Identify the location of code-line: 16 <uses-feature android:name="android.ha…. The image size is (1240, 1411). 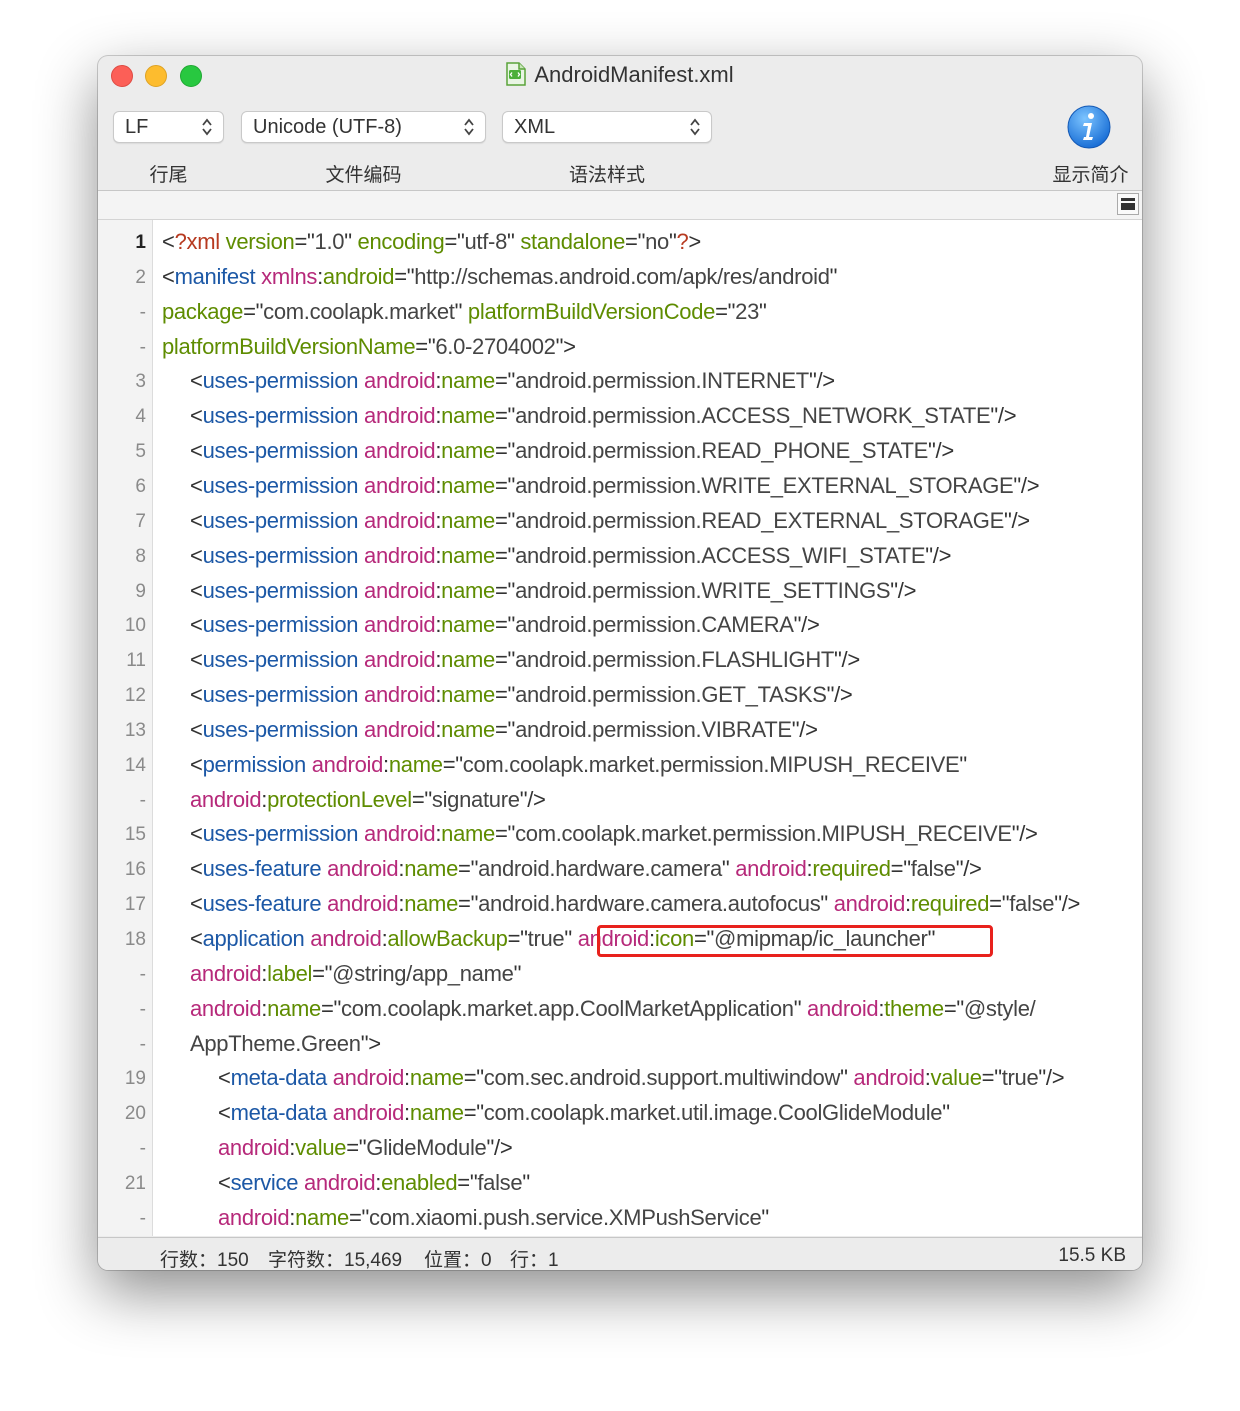
(620, 870).